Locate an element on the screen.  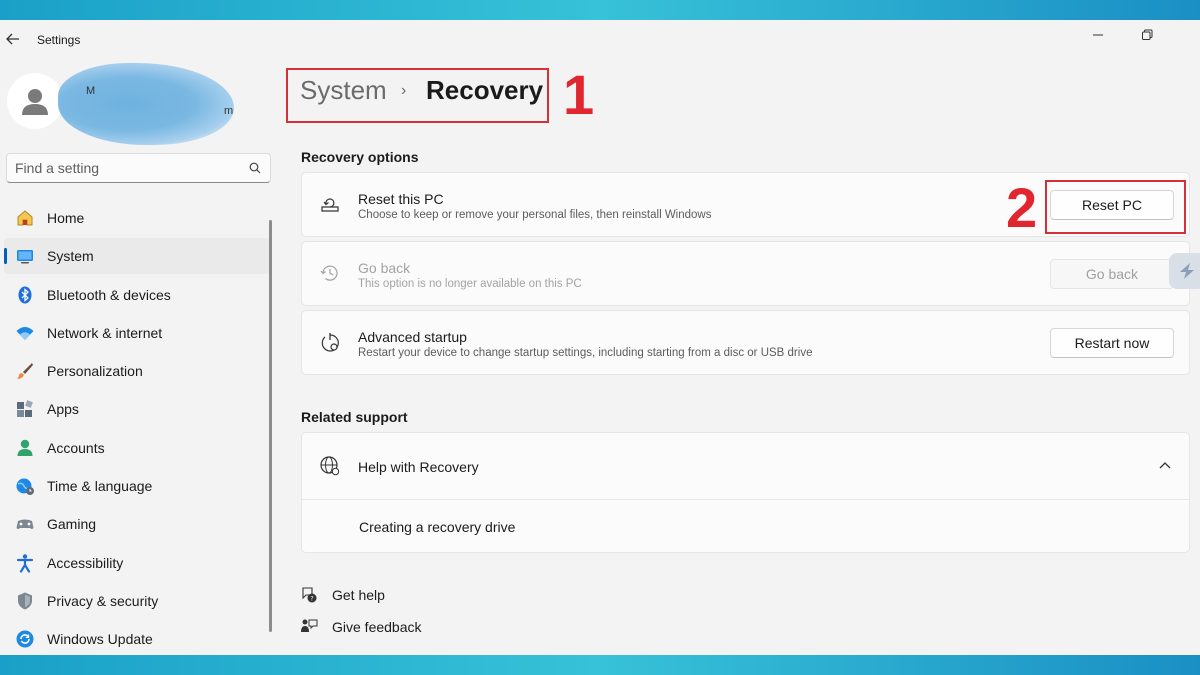
globe-icon is located at coordinates (330, 466).